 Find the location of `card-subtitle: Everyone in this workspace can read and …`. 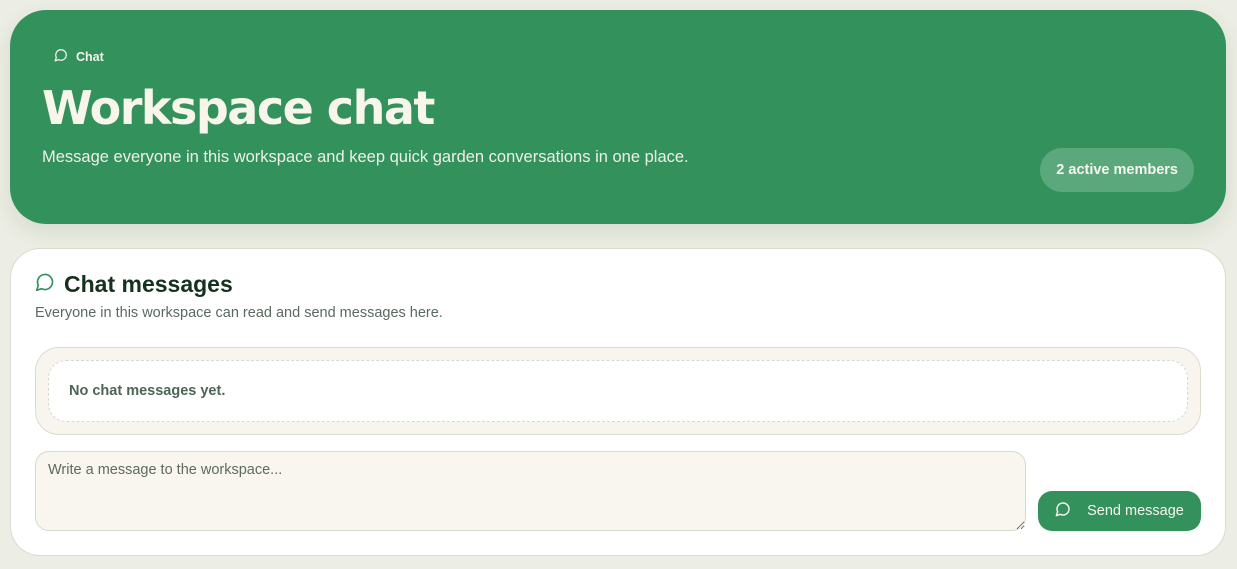

card-subtitle: Everyone in this workspace can read and … is located at coordinates (239, 313).